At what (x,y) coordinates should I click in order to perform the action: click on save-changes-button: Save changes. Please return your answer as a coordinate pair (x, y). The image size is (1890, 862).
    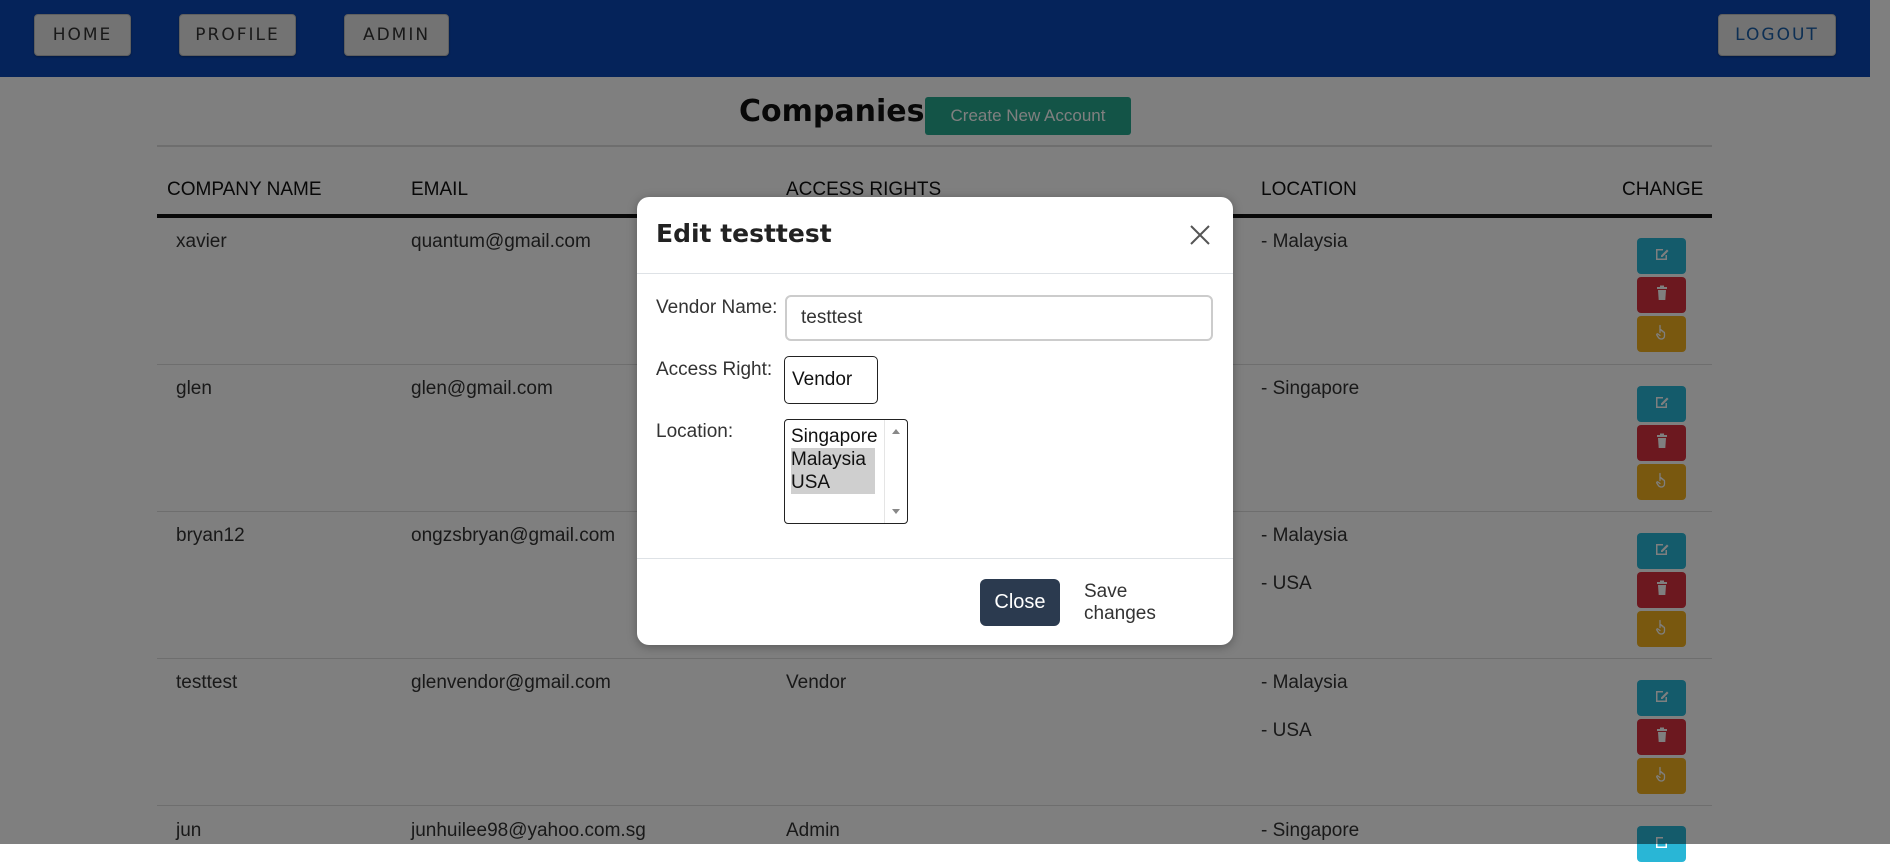
    Looking at the image, I should click on (1143, 602).